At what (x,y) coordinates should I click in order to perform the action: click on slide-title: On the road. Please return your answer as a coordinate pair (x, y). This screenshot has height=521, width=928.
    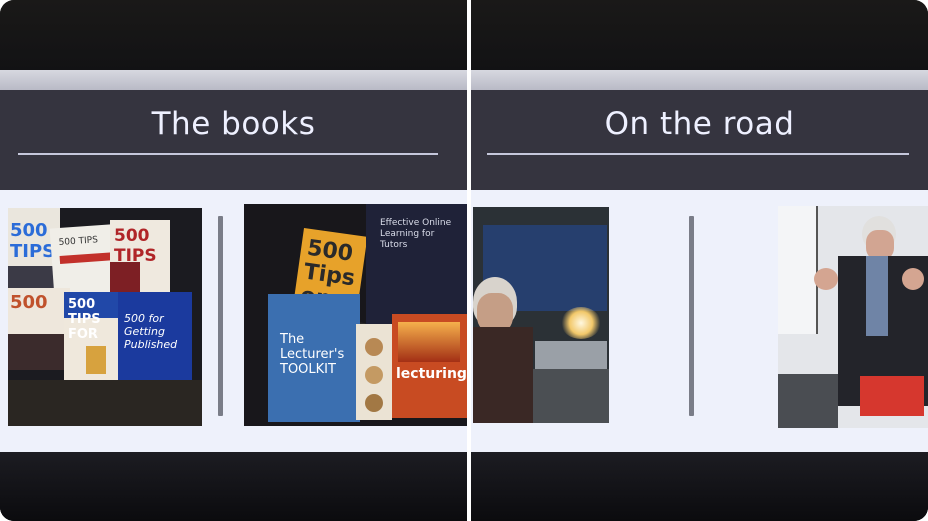
    Looking at the image, I should click on (699, 124).